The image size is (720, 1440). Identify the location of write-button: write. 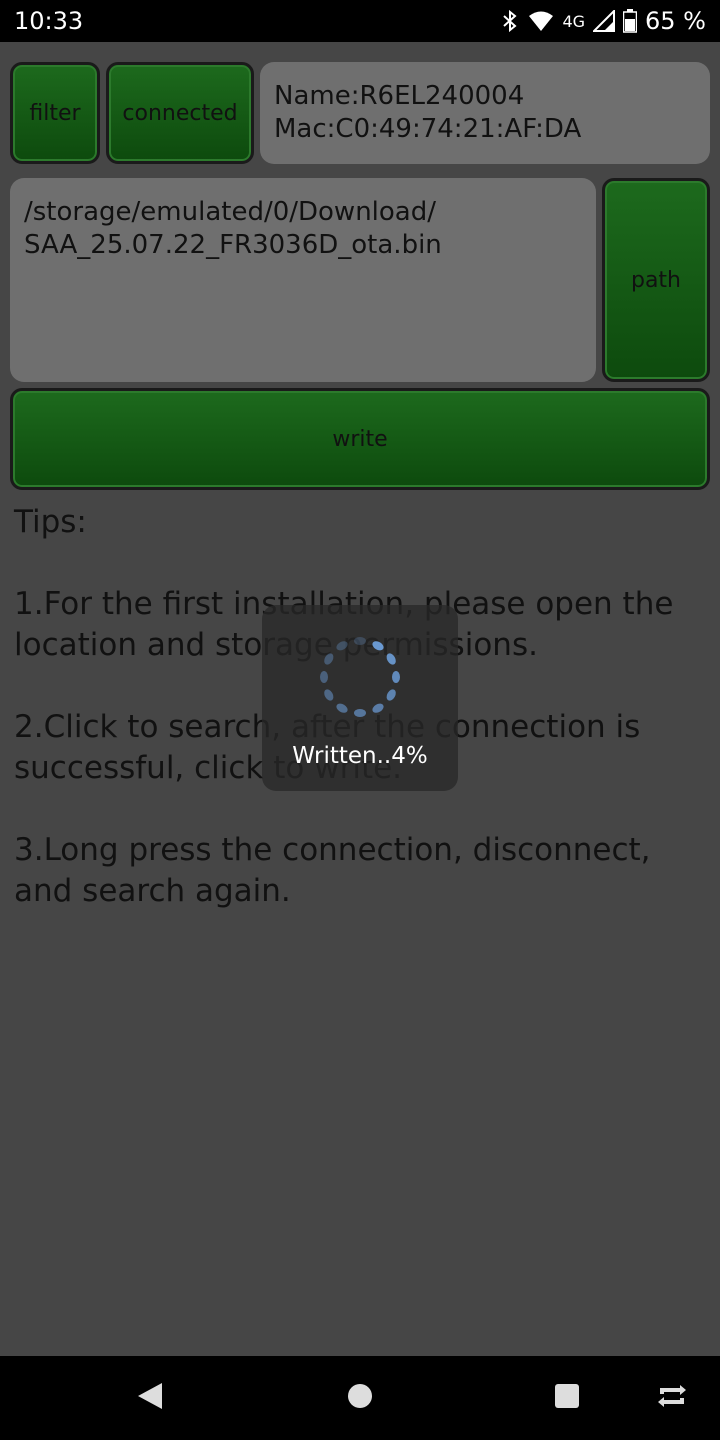
(360, 439).